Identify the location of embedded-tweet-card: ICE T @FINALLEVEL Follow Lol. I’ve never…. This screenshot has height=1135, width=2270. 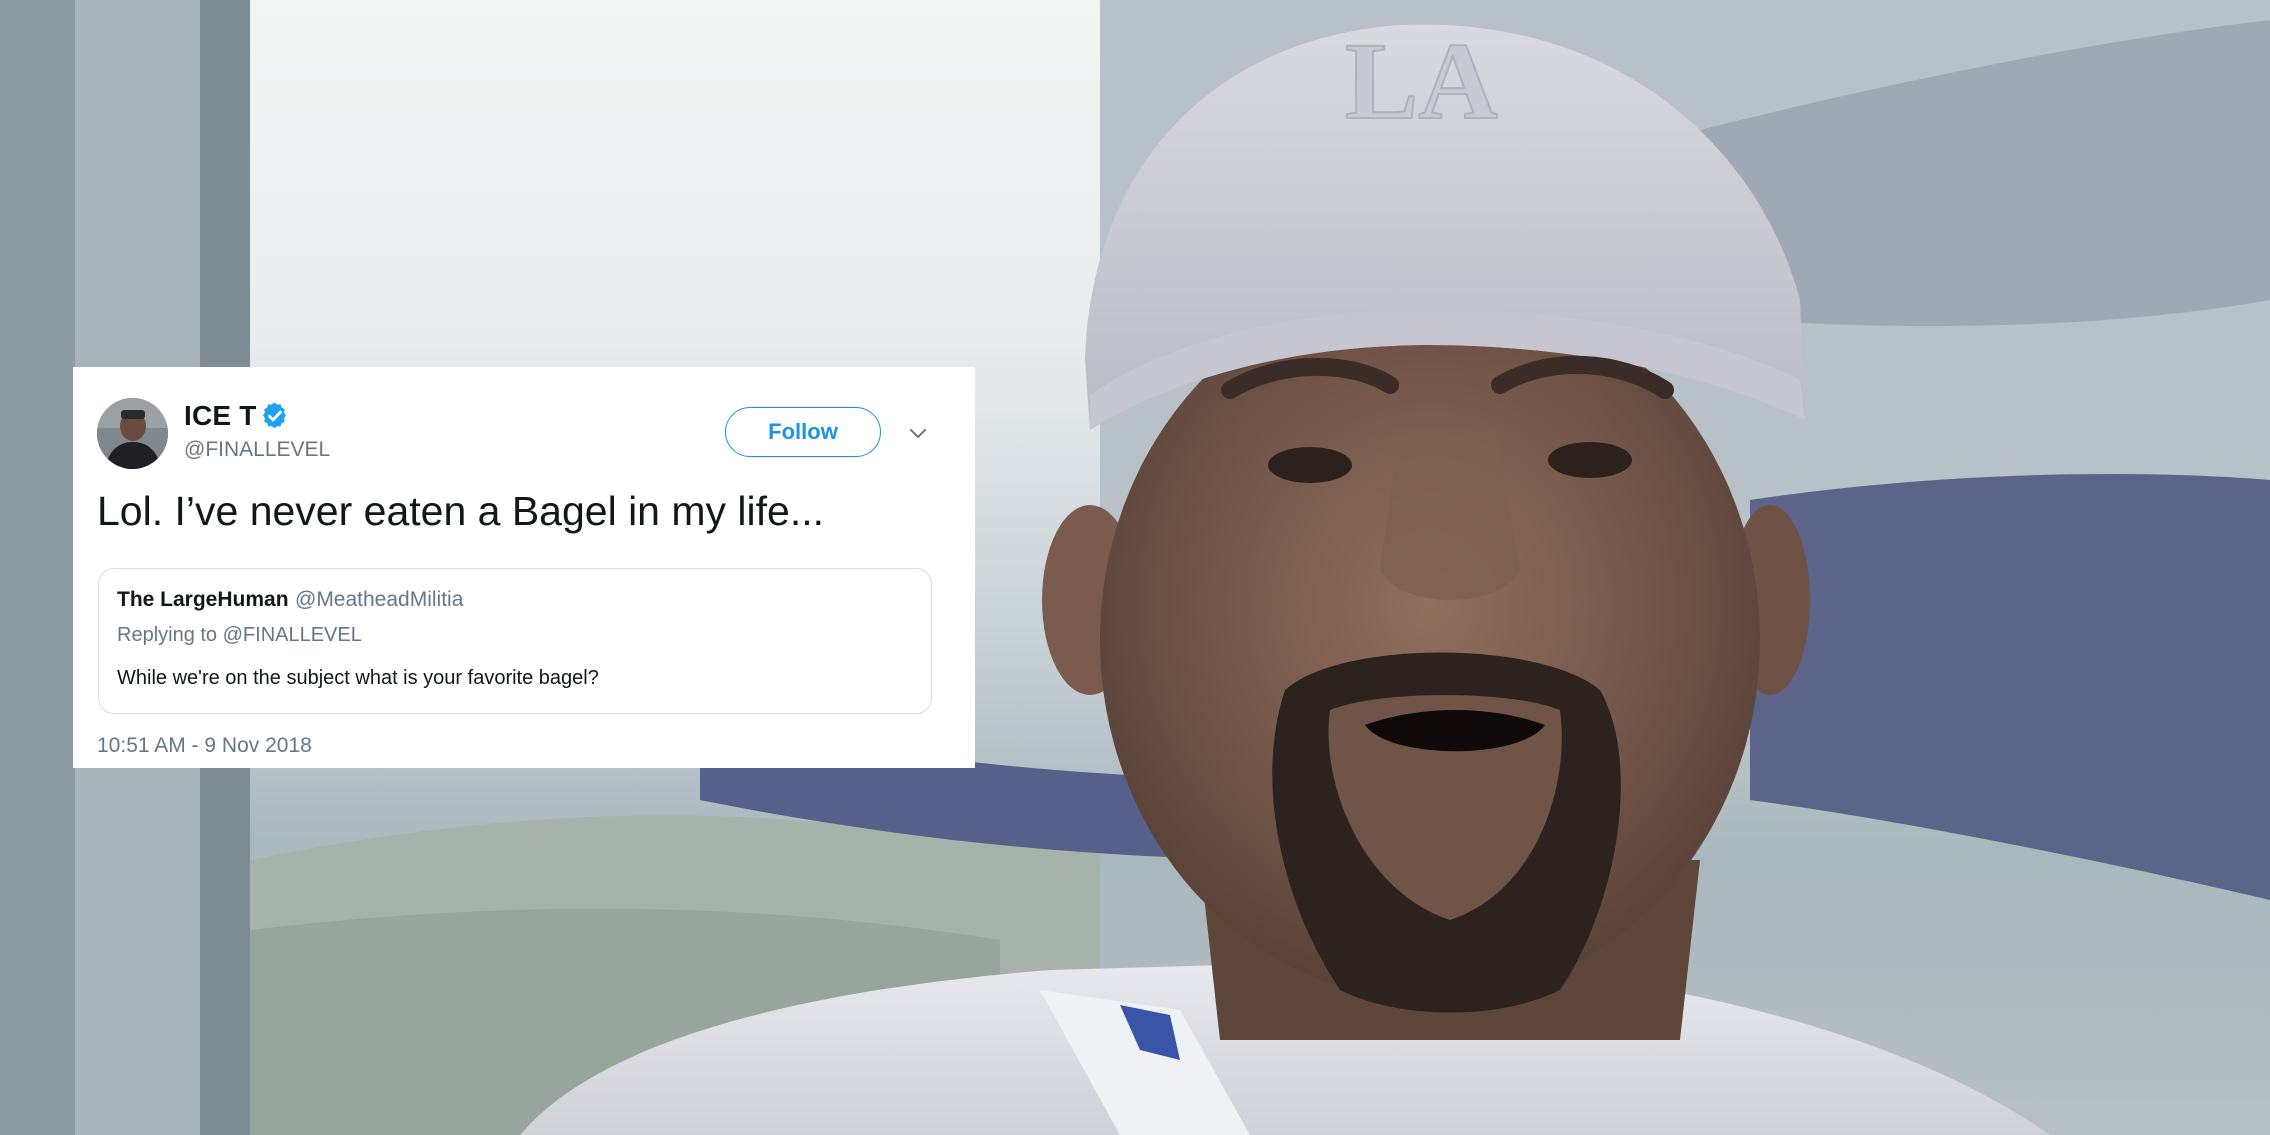
(524, 567).